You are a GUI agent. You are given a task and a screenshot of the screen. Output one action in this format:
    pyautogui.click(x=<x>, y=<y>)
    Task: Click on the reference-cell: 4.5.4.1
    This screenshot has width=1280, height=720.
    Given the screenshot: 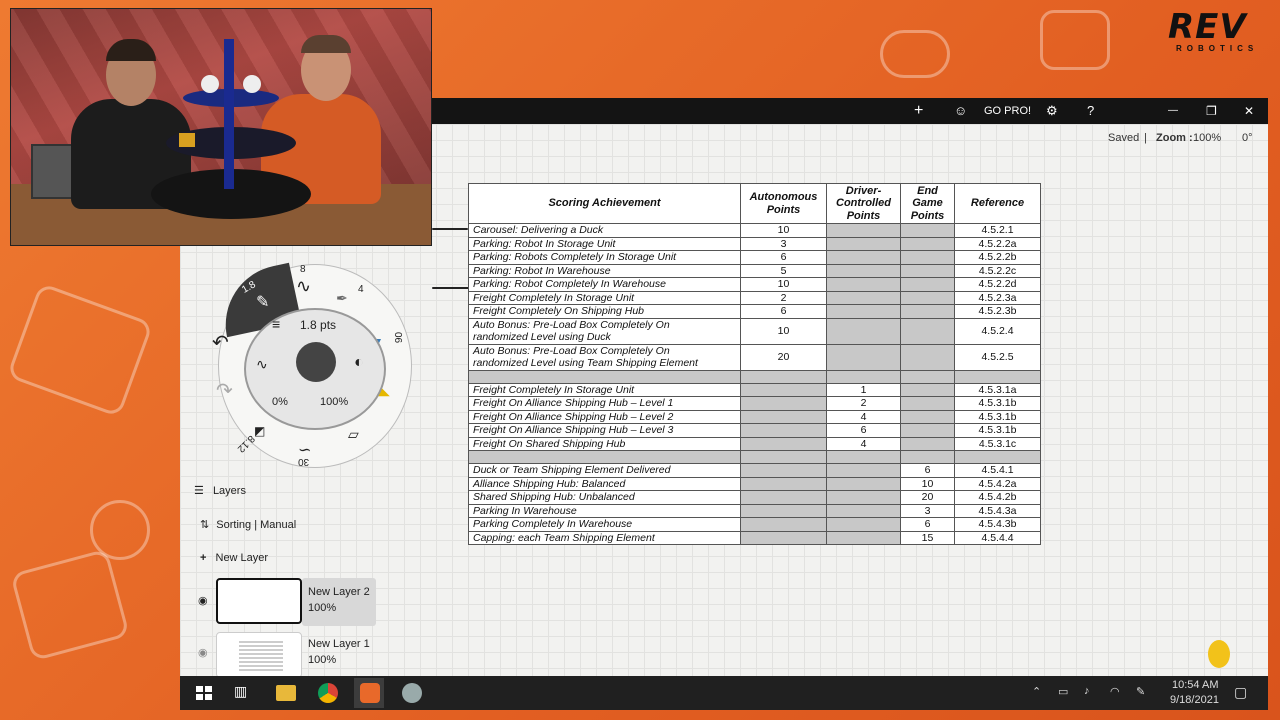 What is the action you would take?
    pyautogui.click(x=997, y=470)
    